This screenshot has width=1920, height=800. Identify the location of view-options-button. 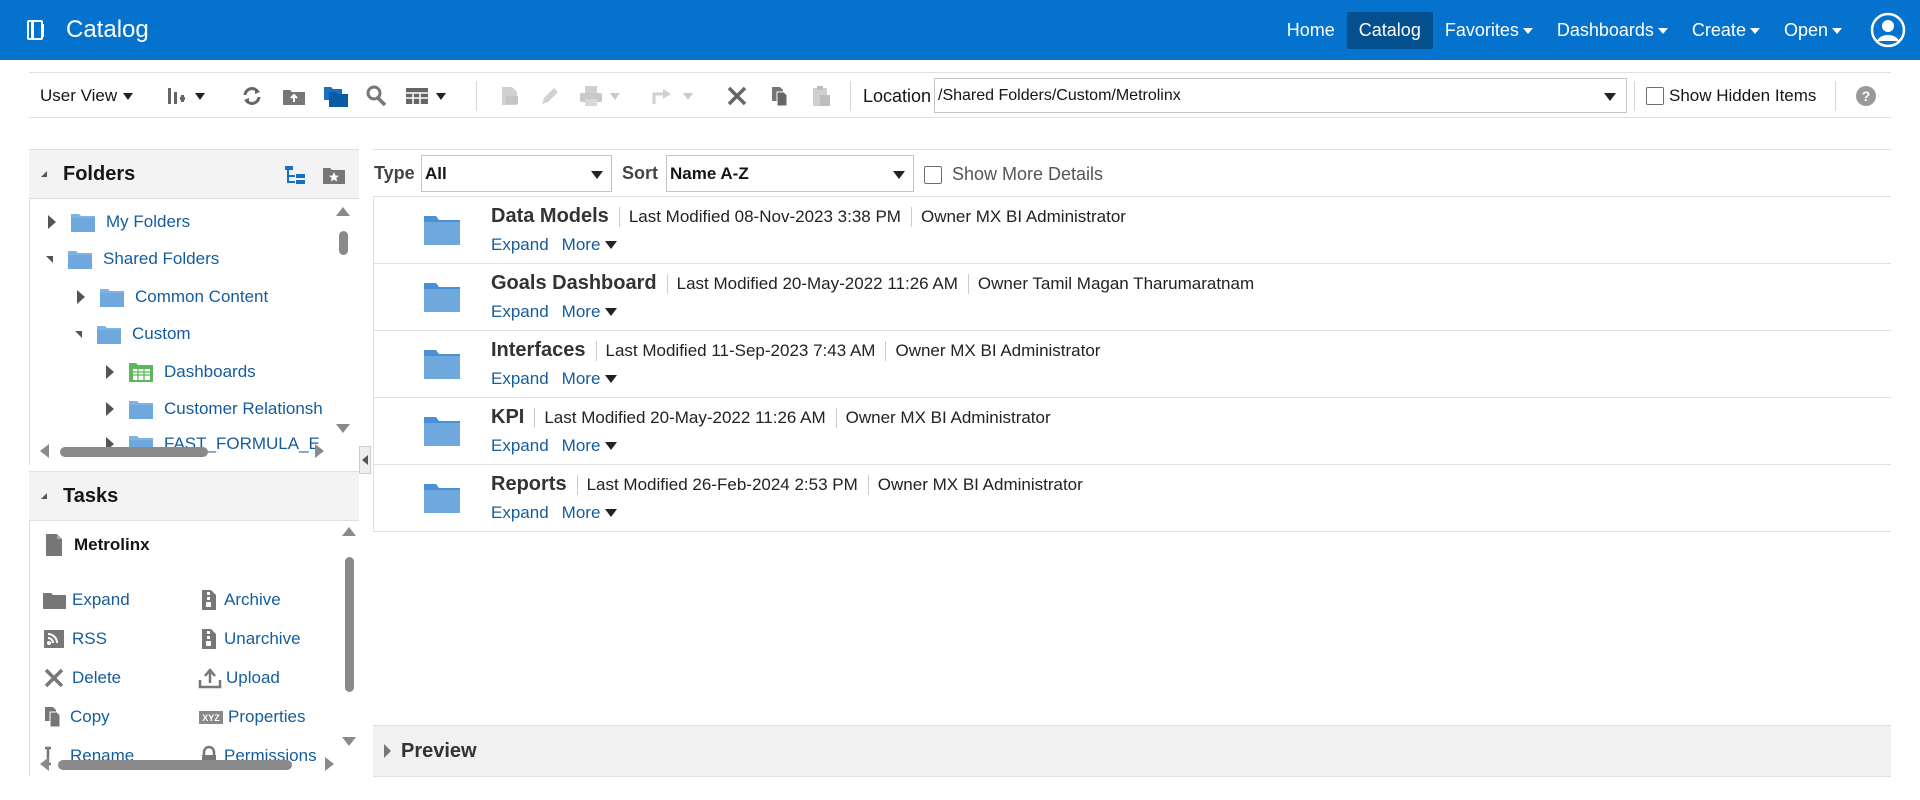
(185, 96).